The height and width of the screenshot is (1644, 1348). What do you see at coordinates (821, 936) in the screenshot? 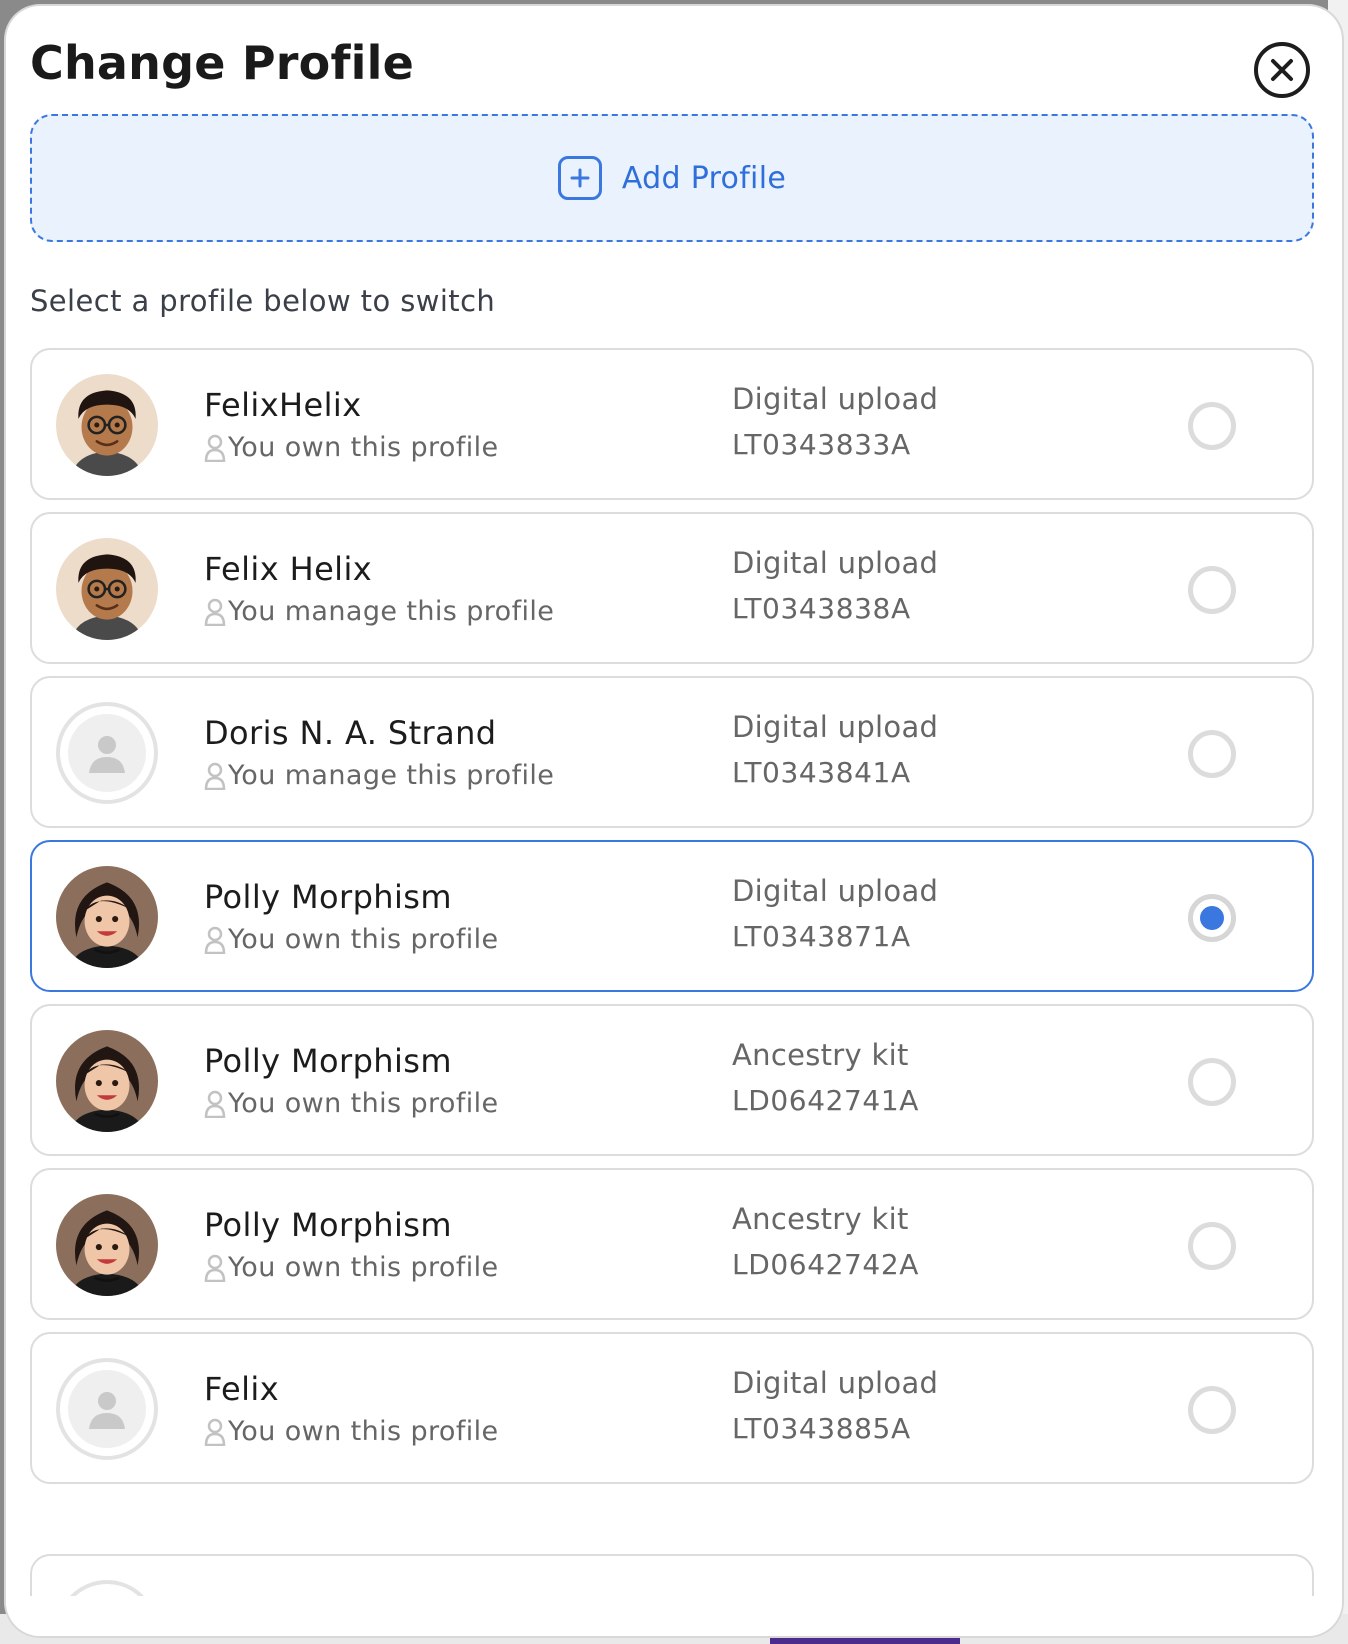
I see `kit-code: LT0343871A` at bounding box center [821, 936].